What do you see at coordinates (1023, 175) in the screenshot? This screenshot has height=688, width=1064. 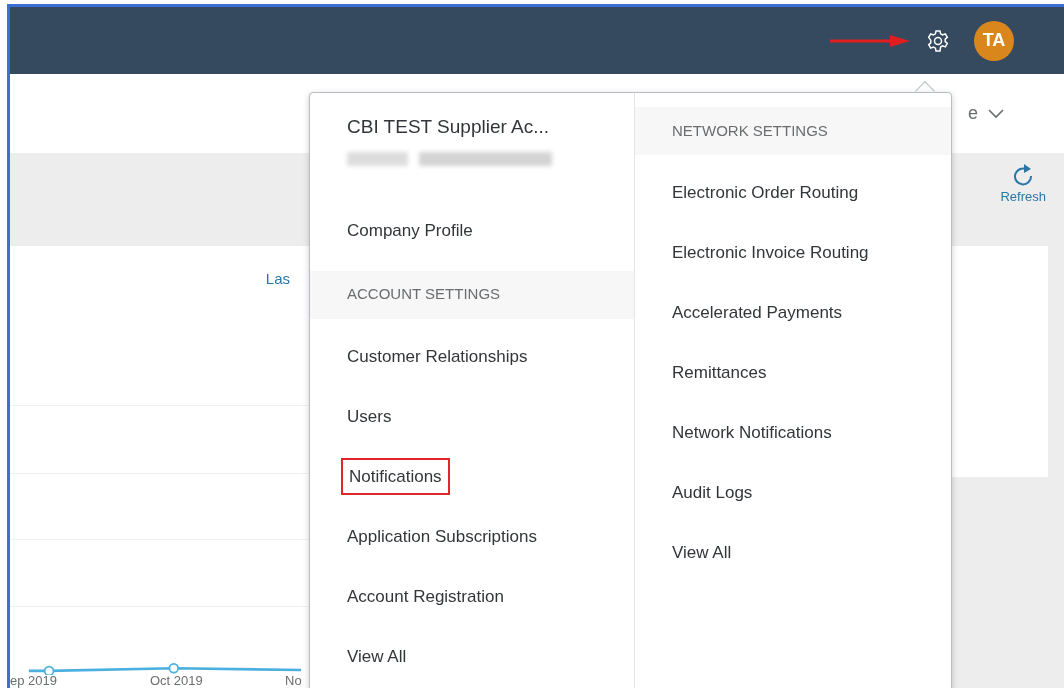 I see `refresh-icon` at bounding box center [1023, 175].